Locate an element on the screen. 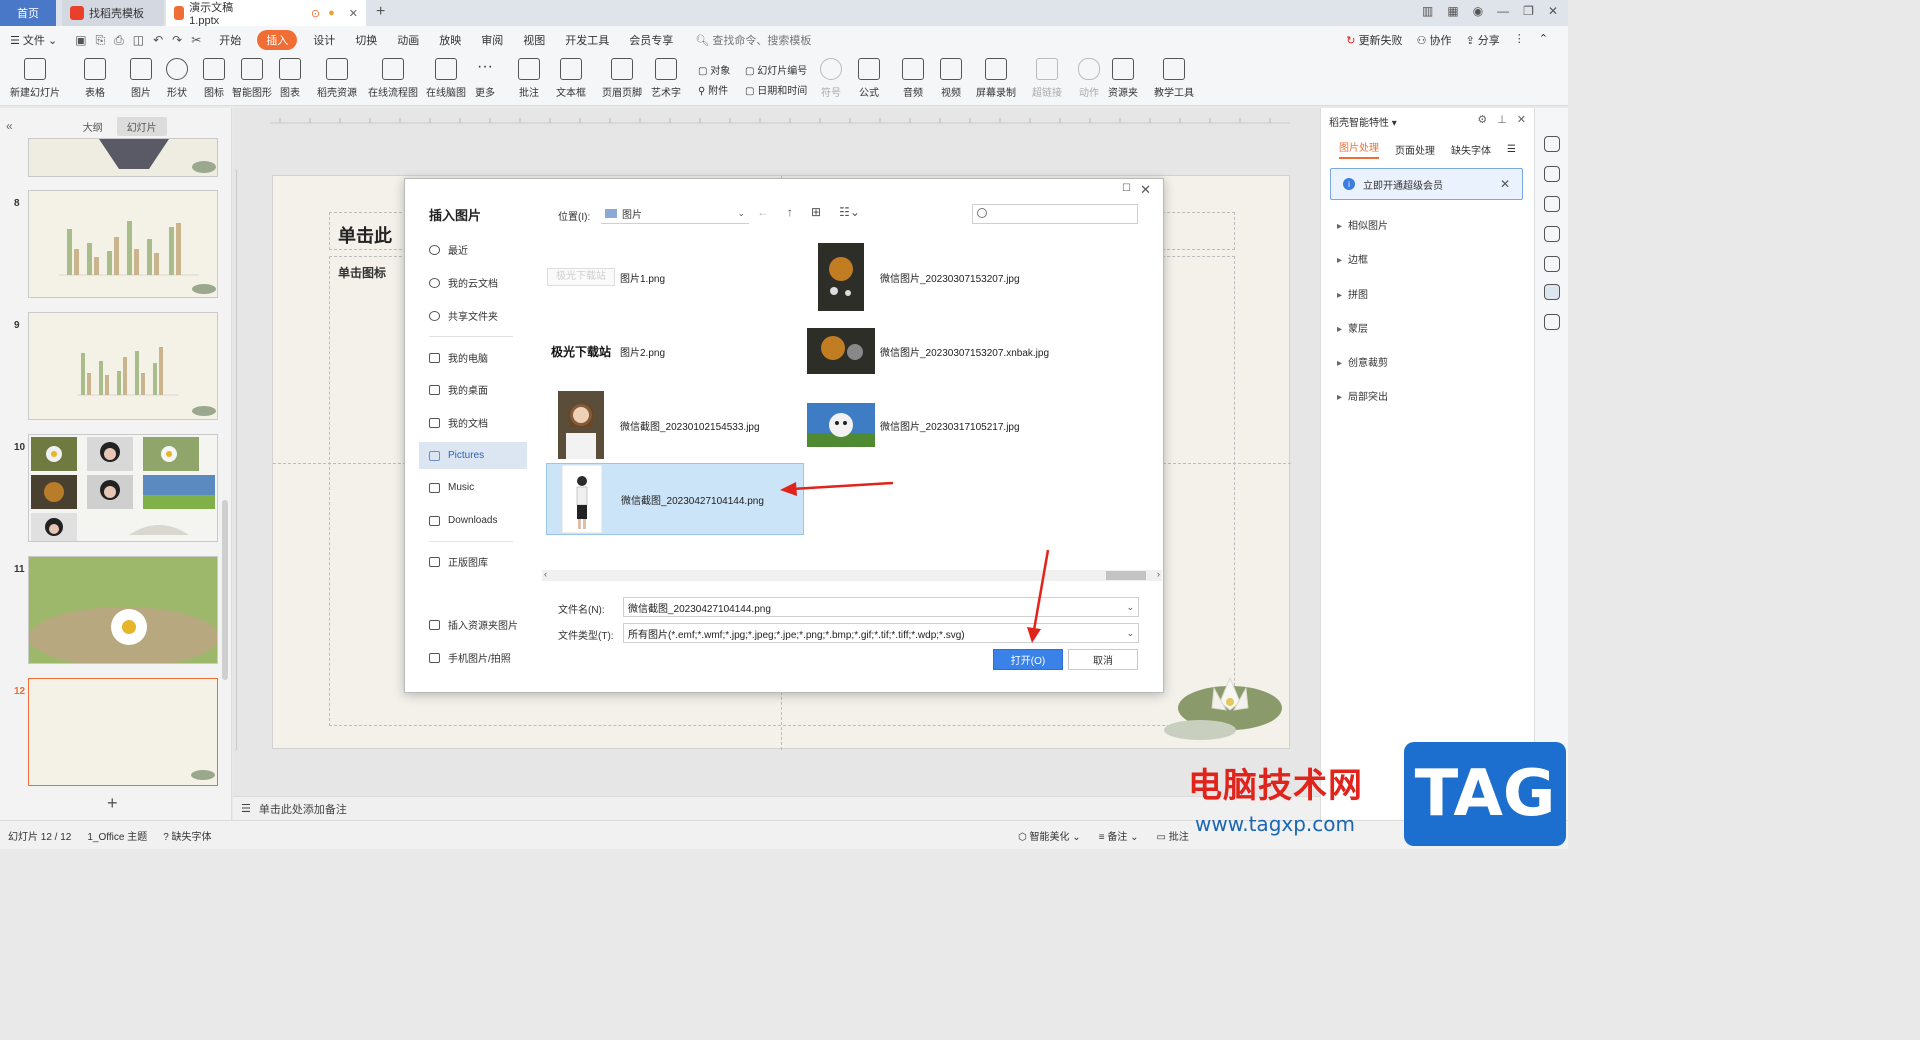 The width and height of the screenshot is (1920, 1040). file-item: 微信图片_20230307153207.jpg is located at coordinates (935, 277).